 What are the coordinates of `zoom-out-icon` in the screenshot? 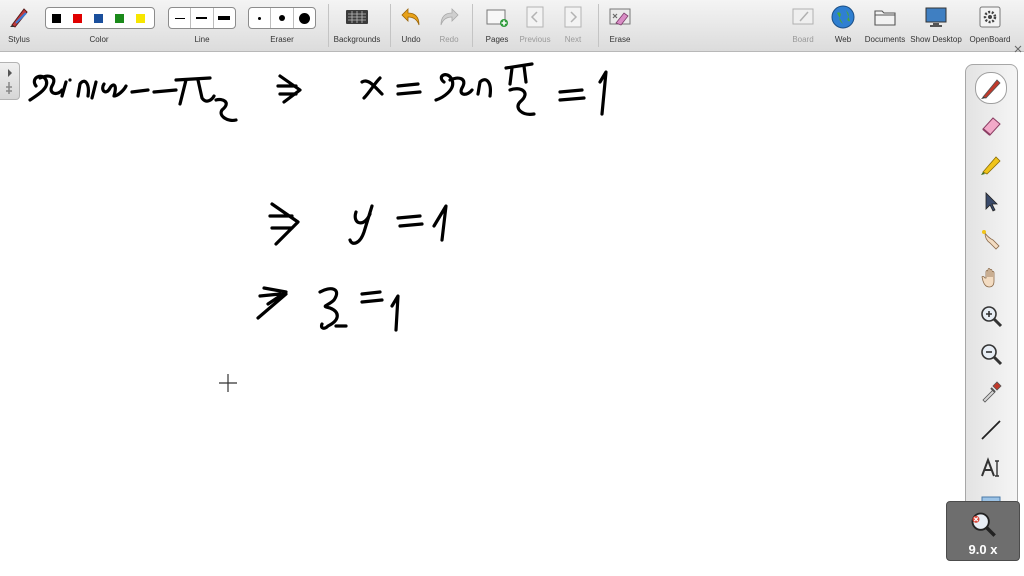 It's located at (992, 355).